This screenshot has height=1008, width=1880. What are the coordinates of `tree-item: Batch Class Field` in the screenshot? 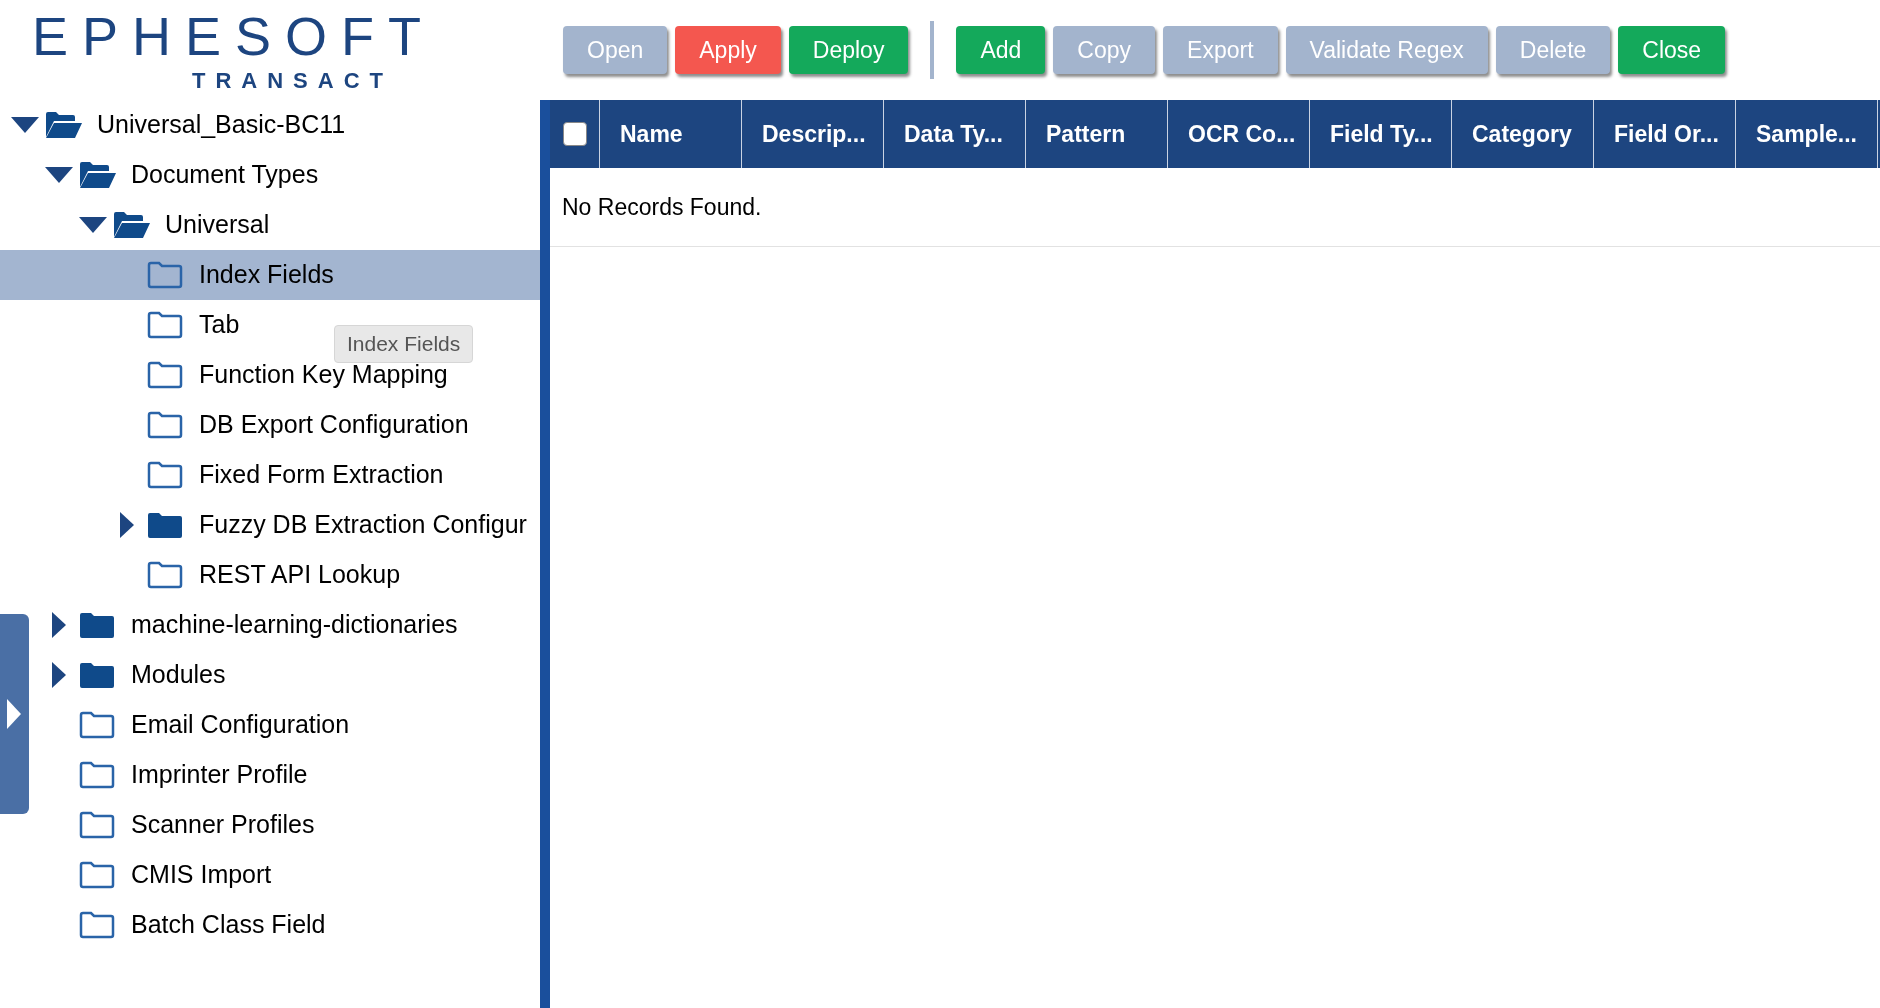 It's located at (287, 925).